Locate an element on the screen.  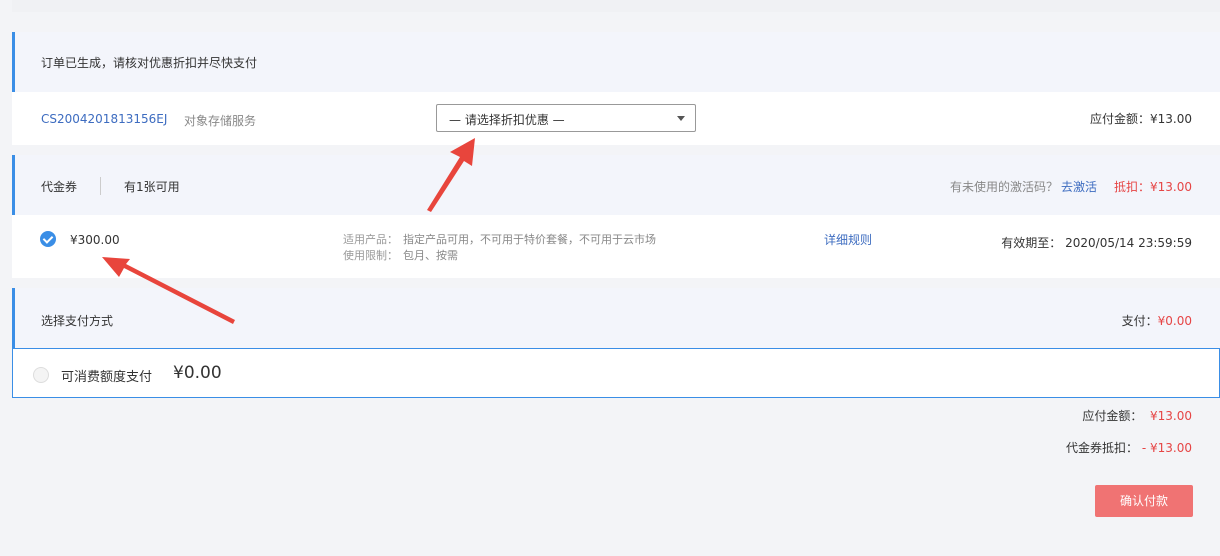
coupon-deduct: 抵扣：¥13.00 is located at coordinates (1153, 187).